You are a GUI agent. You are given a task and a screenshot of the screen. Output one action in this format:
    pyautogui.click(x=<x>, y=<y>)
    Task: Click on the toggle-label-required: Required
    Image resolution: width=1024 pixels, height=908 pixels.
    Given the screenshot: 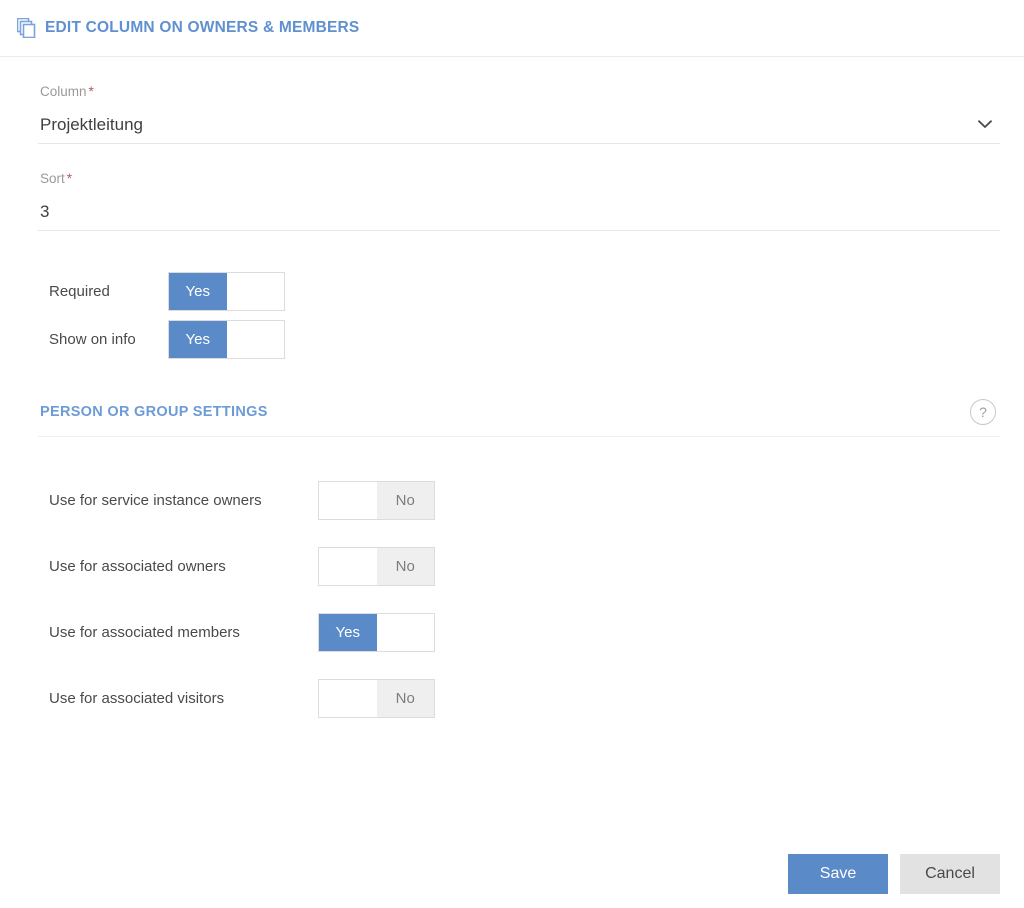 What is the action you would take?
    pyautogui.click(x=79, y=291)
    